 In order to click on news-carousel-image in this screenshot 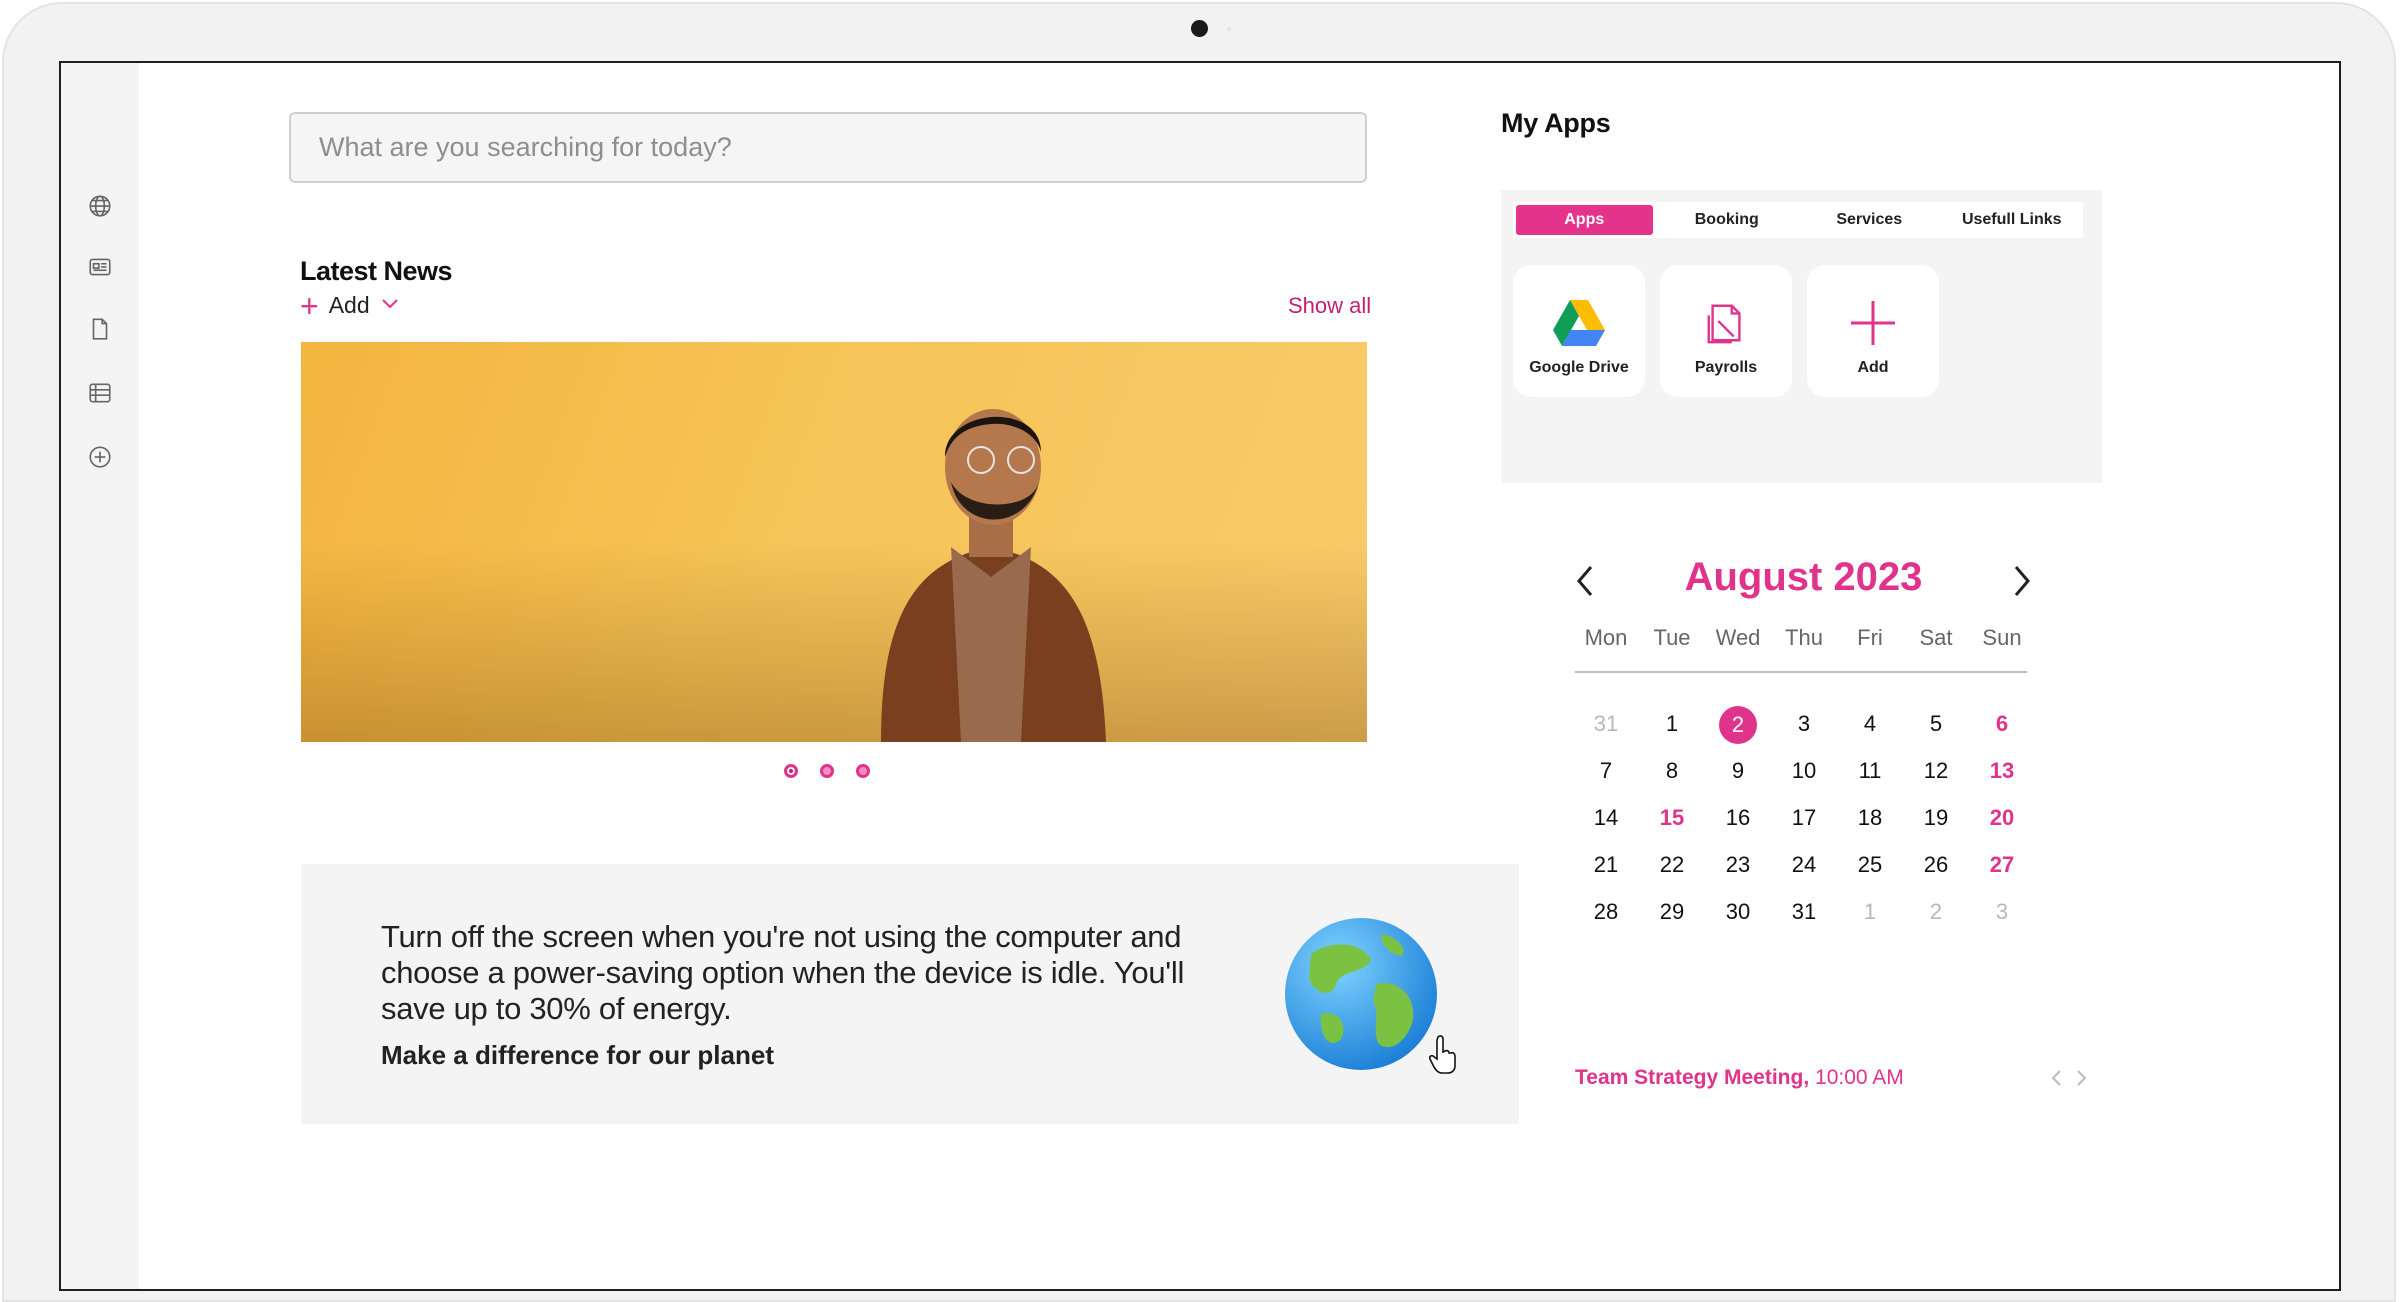, I will do `click(834, 542)`.